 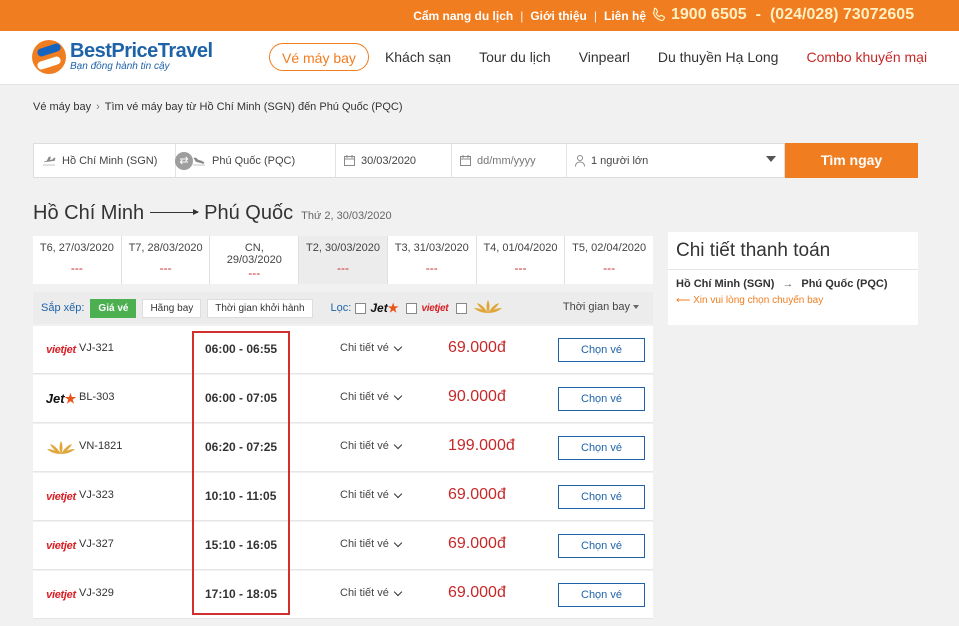 I want to click on date-tab: T3, 31/03/2020 ---, so click(x=432, y=260).